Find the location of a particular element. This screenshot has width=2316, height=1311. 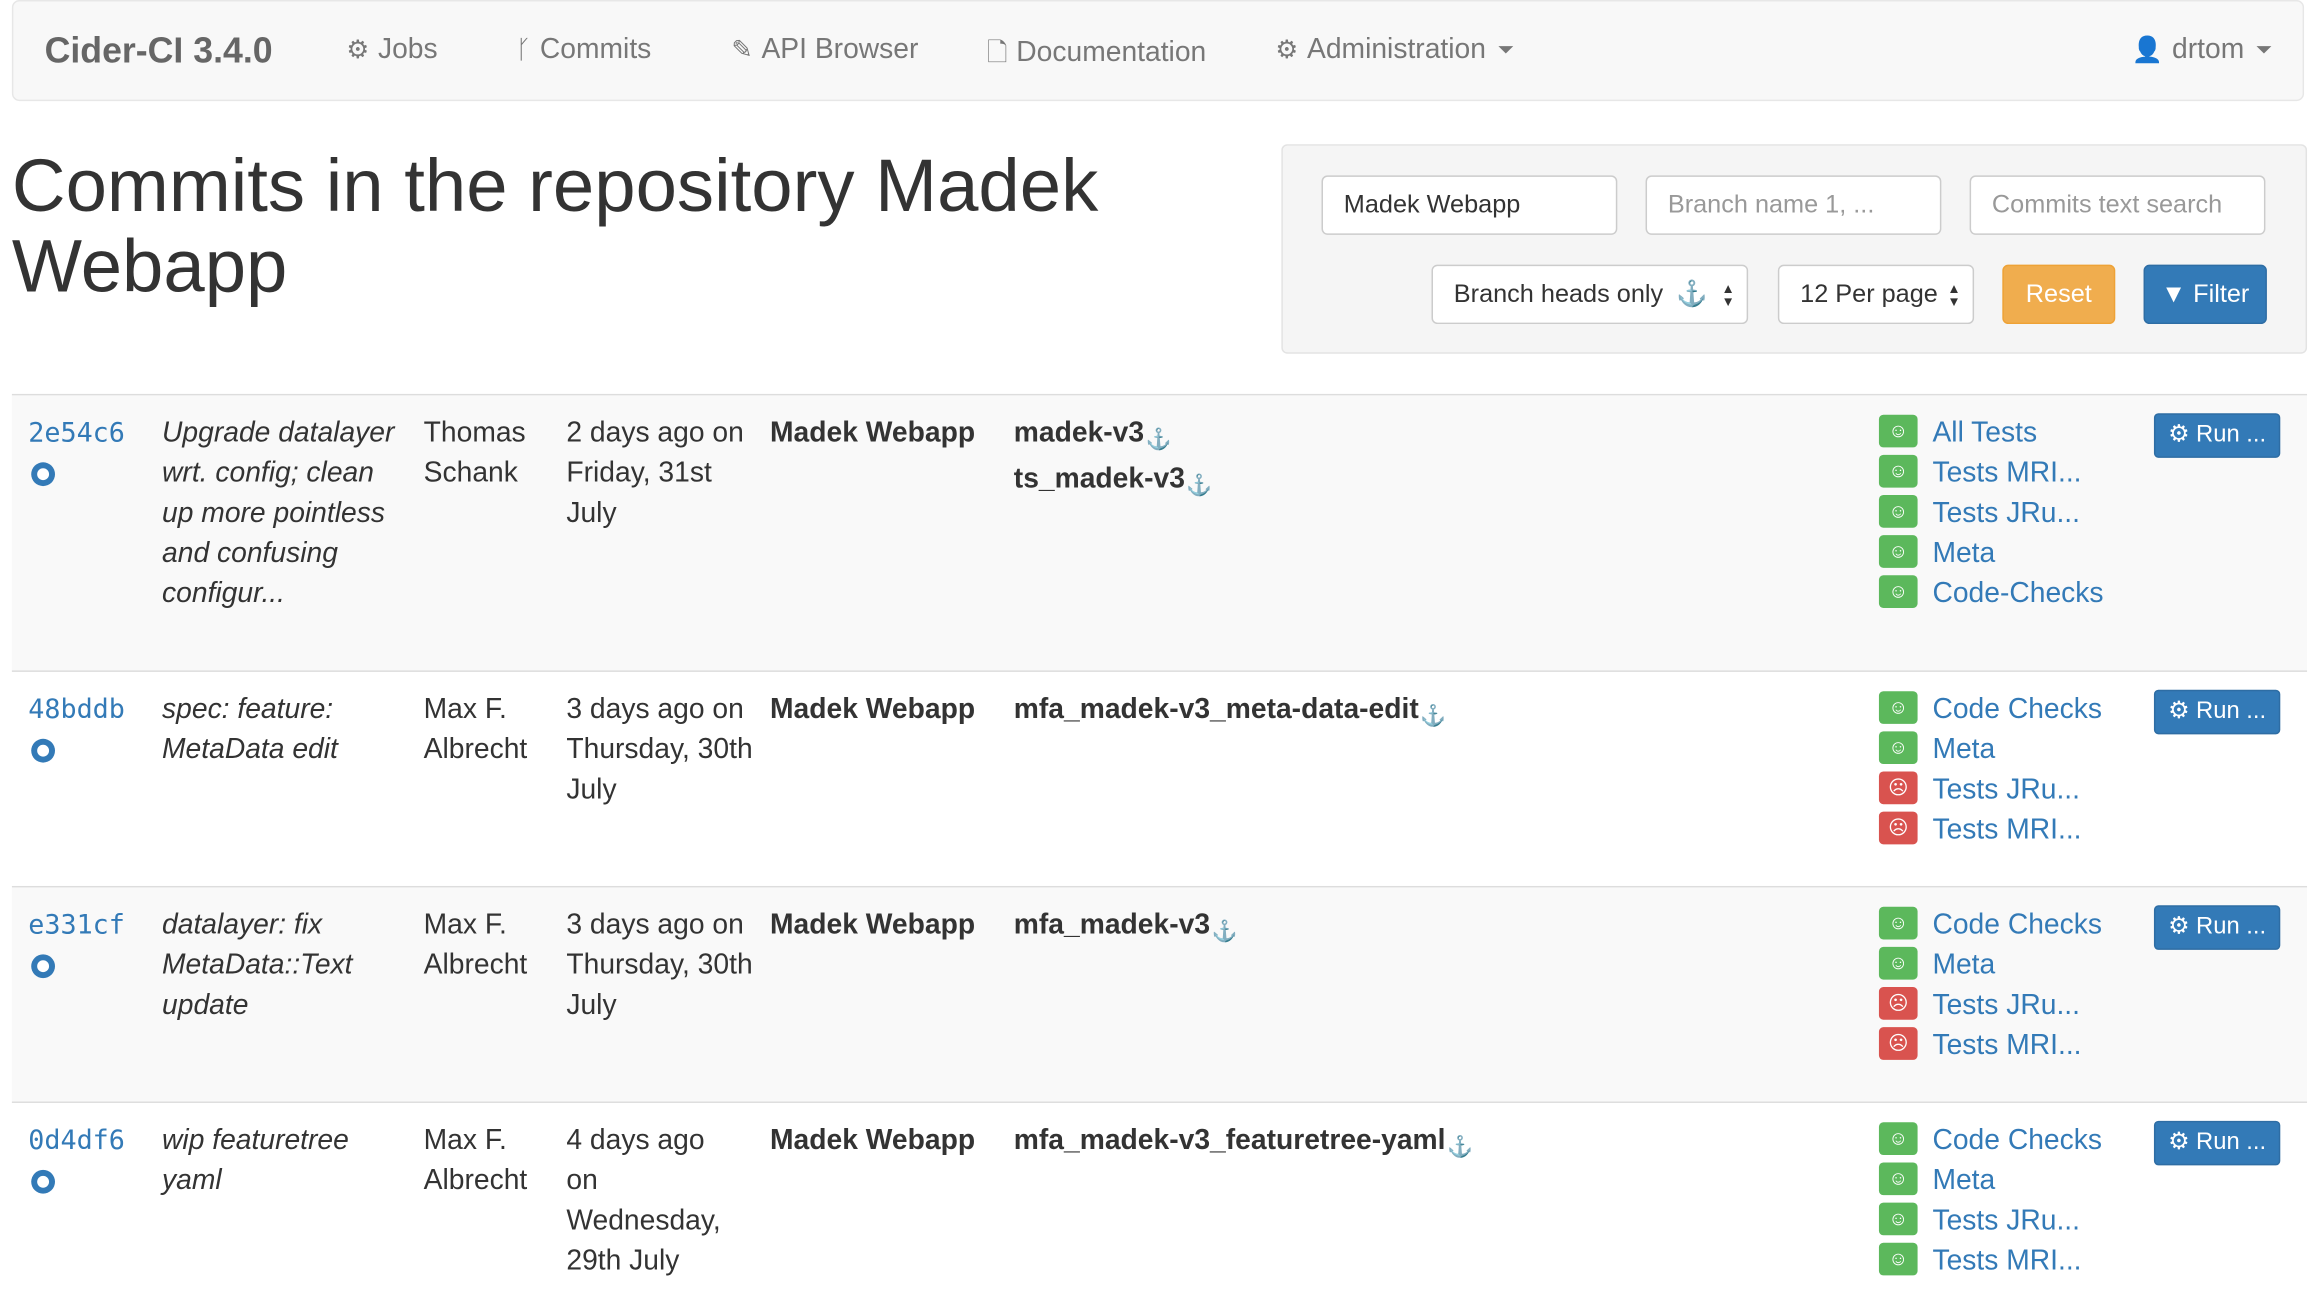

commit-message: datalayer: fix MetaData::Text update is located at coordinates (257, 965).